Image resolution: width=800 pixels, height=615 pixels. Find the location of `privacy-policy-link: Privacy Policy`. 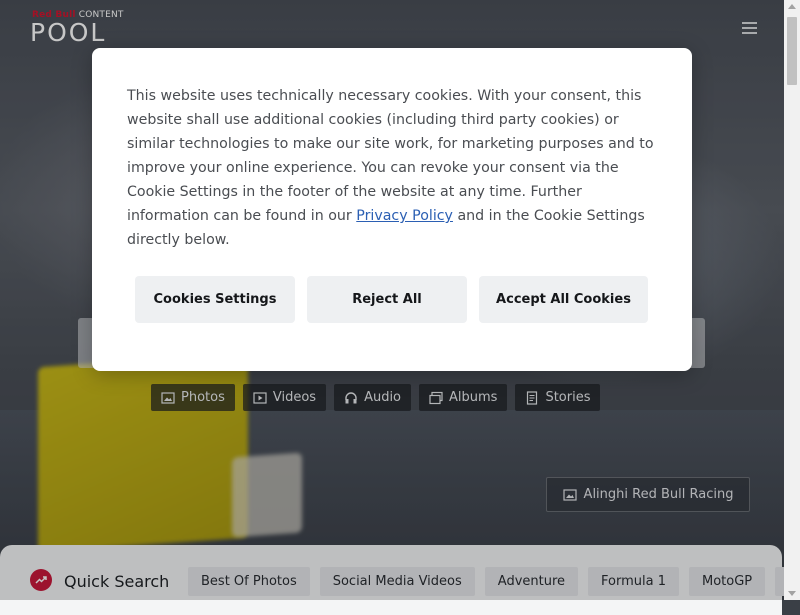

privacy-policy-link: Privacy Policy is located at coordinates (404, 216).